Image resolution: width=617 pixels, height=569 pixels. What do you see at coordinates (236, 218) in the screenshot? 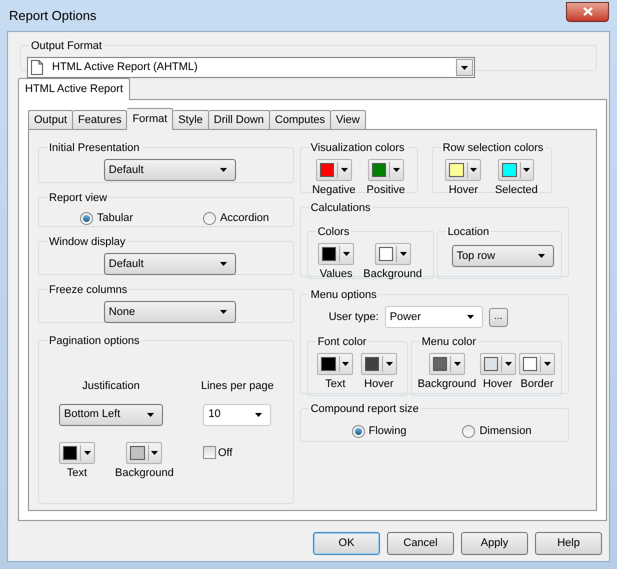
I see `radio-option: Accordion` at bounding box center [236, 218].